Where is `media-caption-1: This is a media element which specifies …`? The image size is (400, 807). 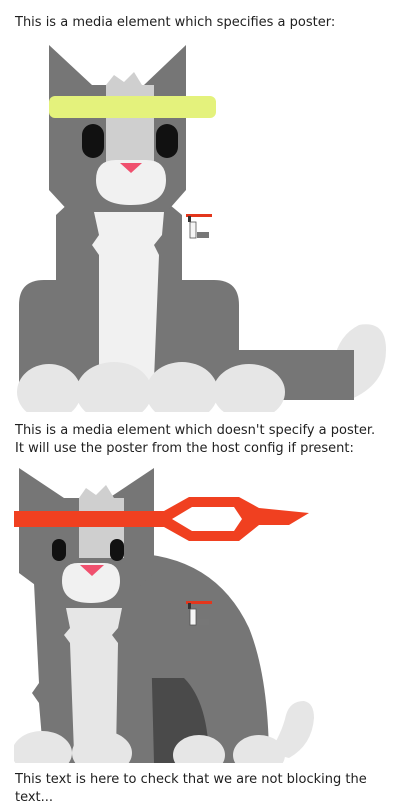 media-caption-1: This is a media element which specifies … is located at coordinates (175, 22).